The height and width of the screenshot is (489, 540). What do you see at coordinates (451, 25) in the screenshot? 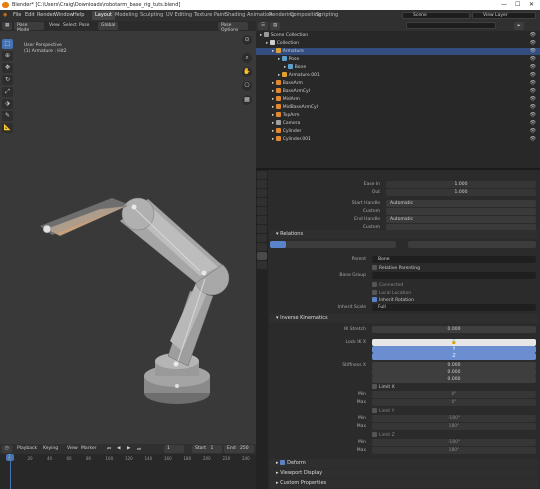
I see `outliner-search-input` at bounding box center [451, 25].